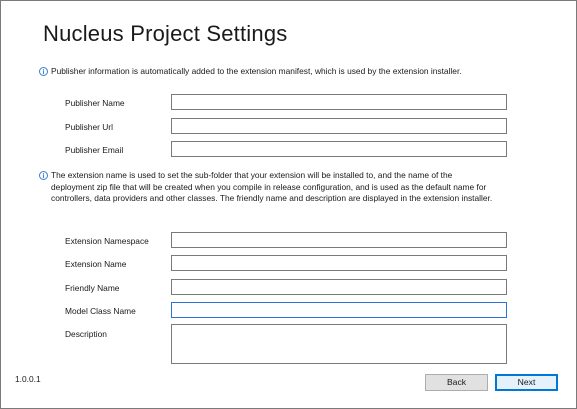 Image resolution: width=577 pixels, height=409 pixels. Describe the element at coordinates (339, 344) in the screenshot. I see `description-textarea` at that location.